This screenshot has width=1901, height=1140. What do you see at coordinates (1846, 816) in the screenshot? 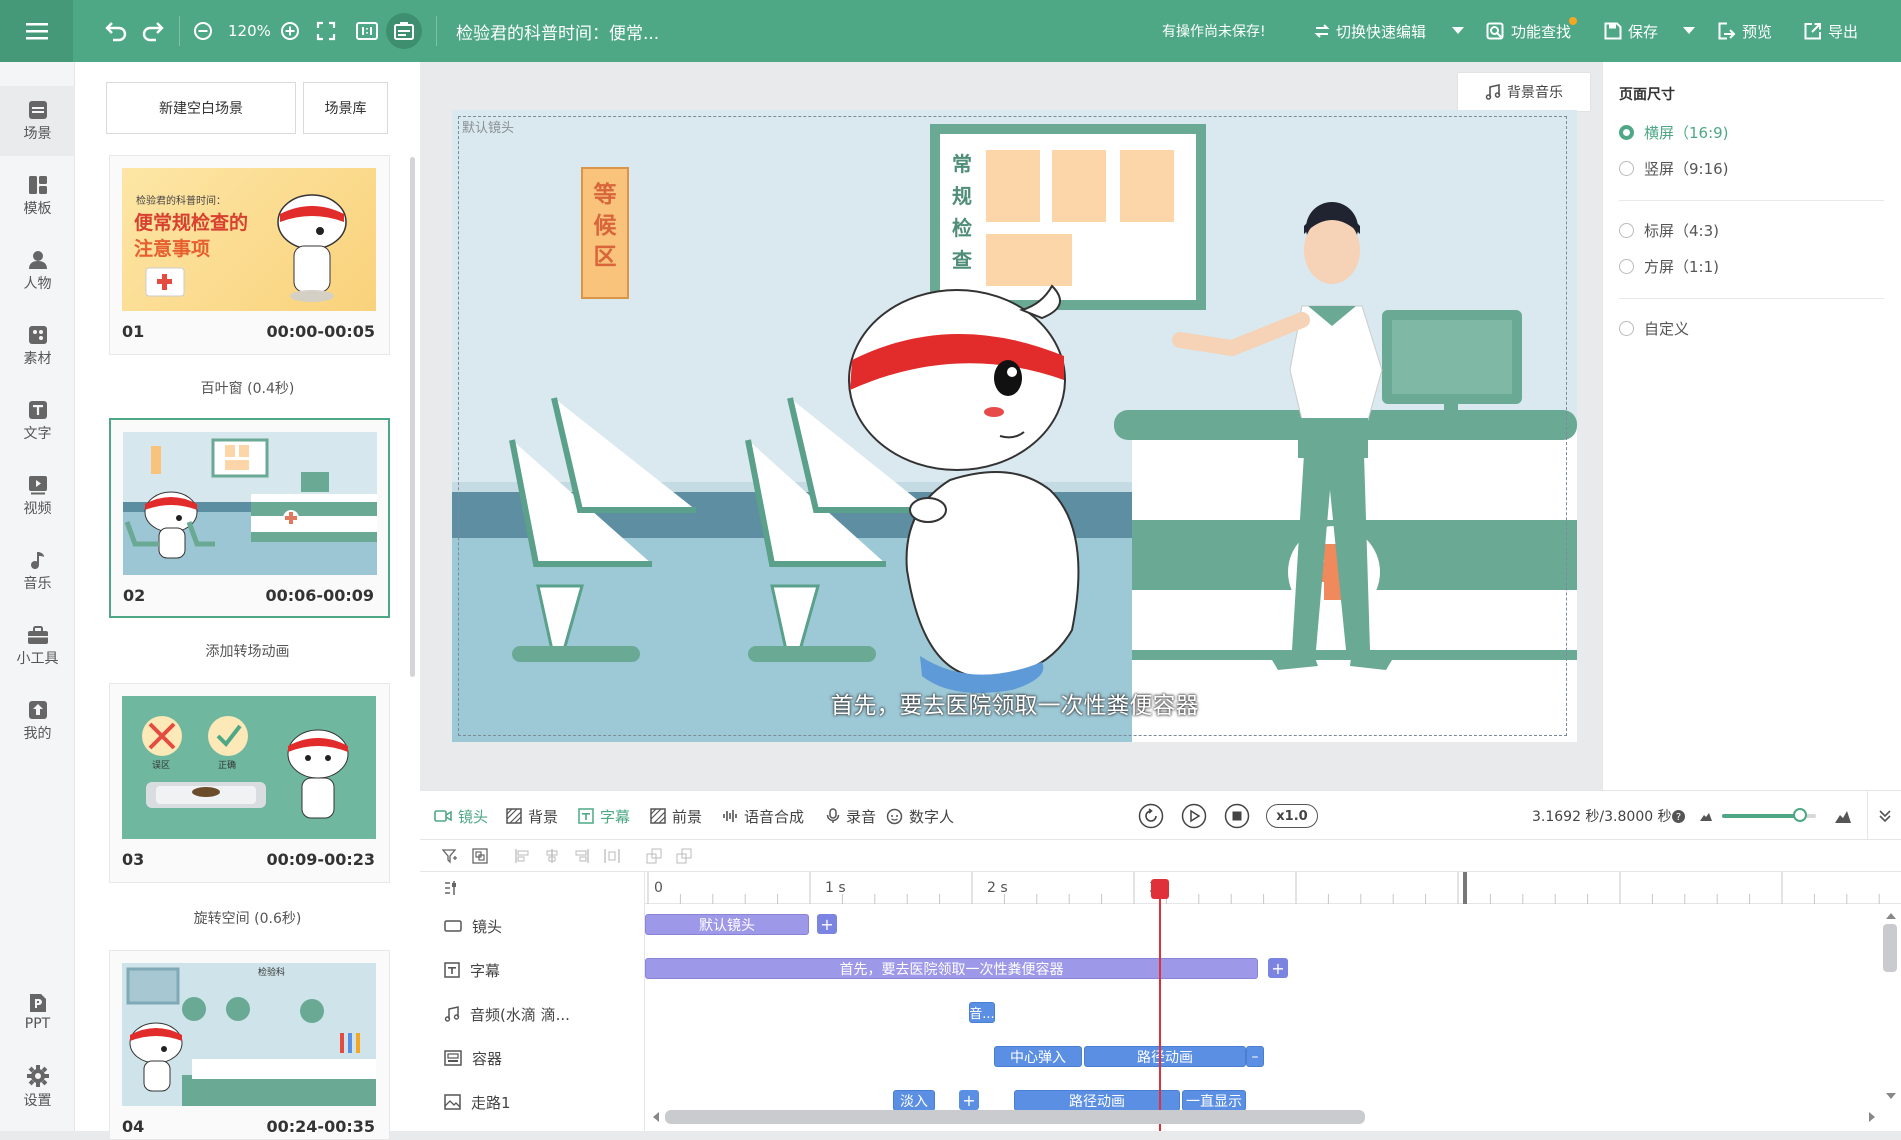
I see `zoom-large-mountain-icon-wrap` at bounding box center [1846, 816].